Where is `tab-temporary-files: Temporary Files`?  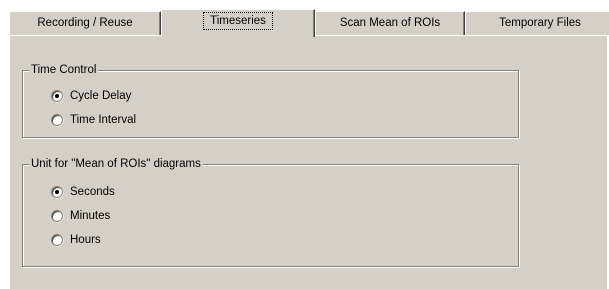
tab-temporary-files: Temporary Files is located at coordinates (537, 23).